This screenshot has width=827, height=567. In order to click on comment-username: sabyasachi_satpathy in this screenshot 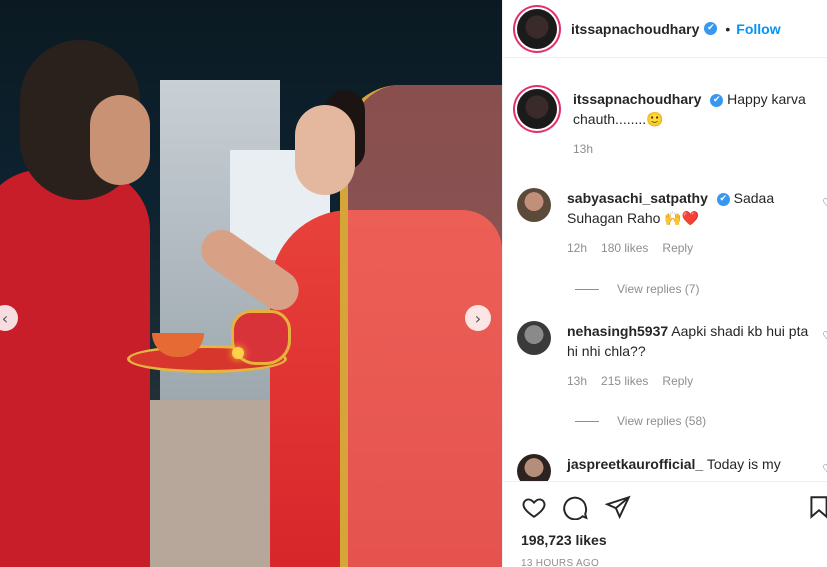, I will do `click(637, 198)`.